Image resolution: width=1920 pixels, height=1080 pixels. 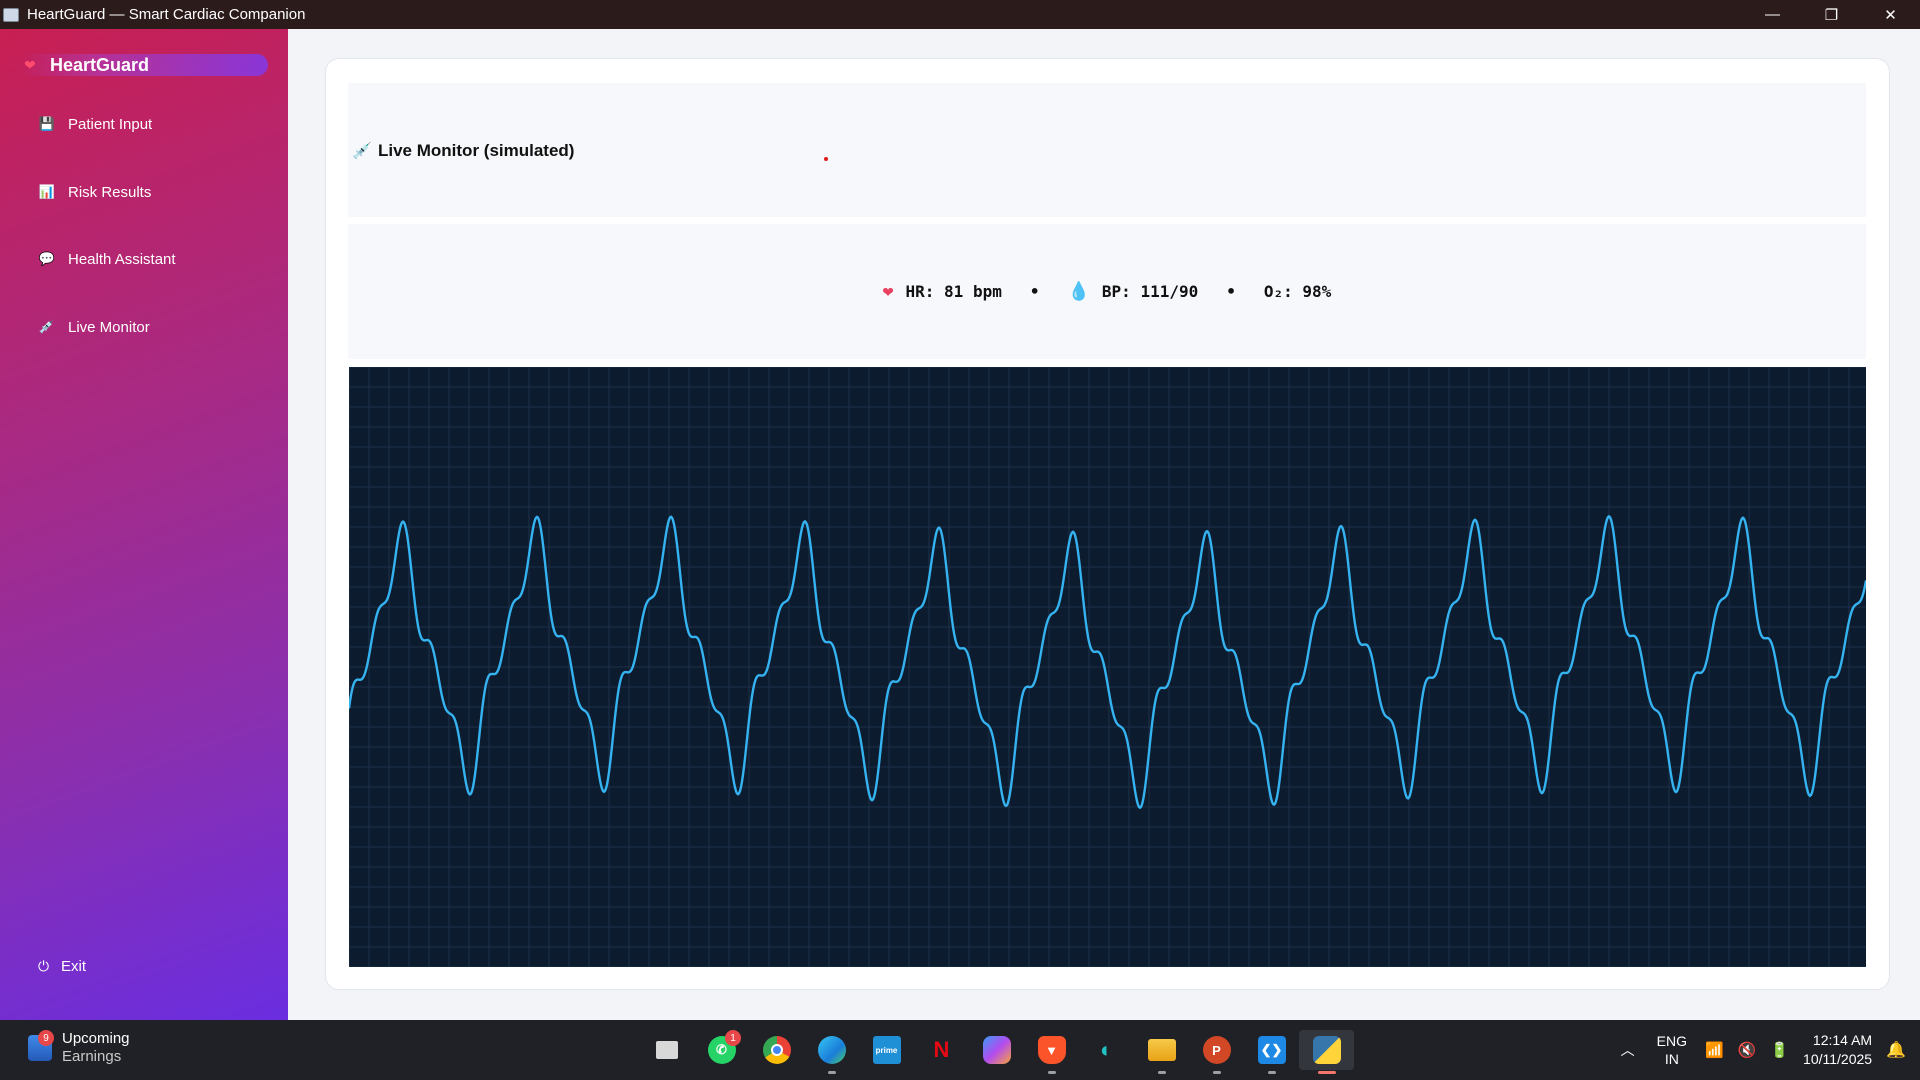 What do you see at coordinates (1714, 1050) in the screenshot?
I see `wifi-icon: 📶` at bounding box center [1714, 1050].